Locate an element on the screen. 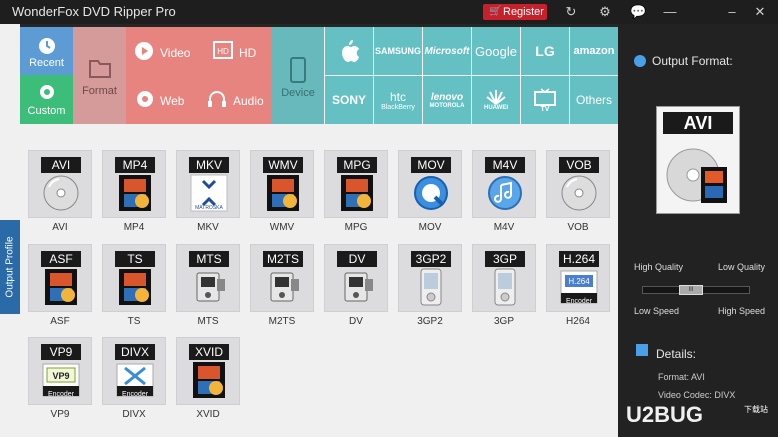  format-label: XVID is located at coordinates (208, 414).